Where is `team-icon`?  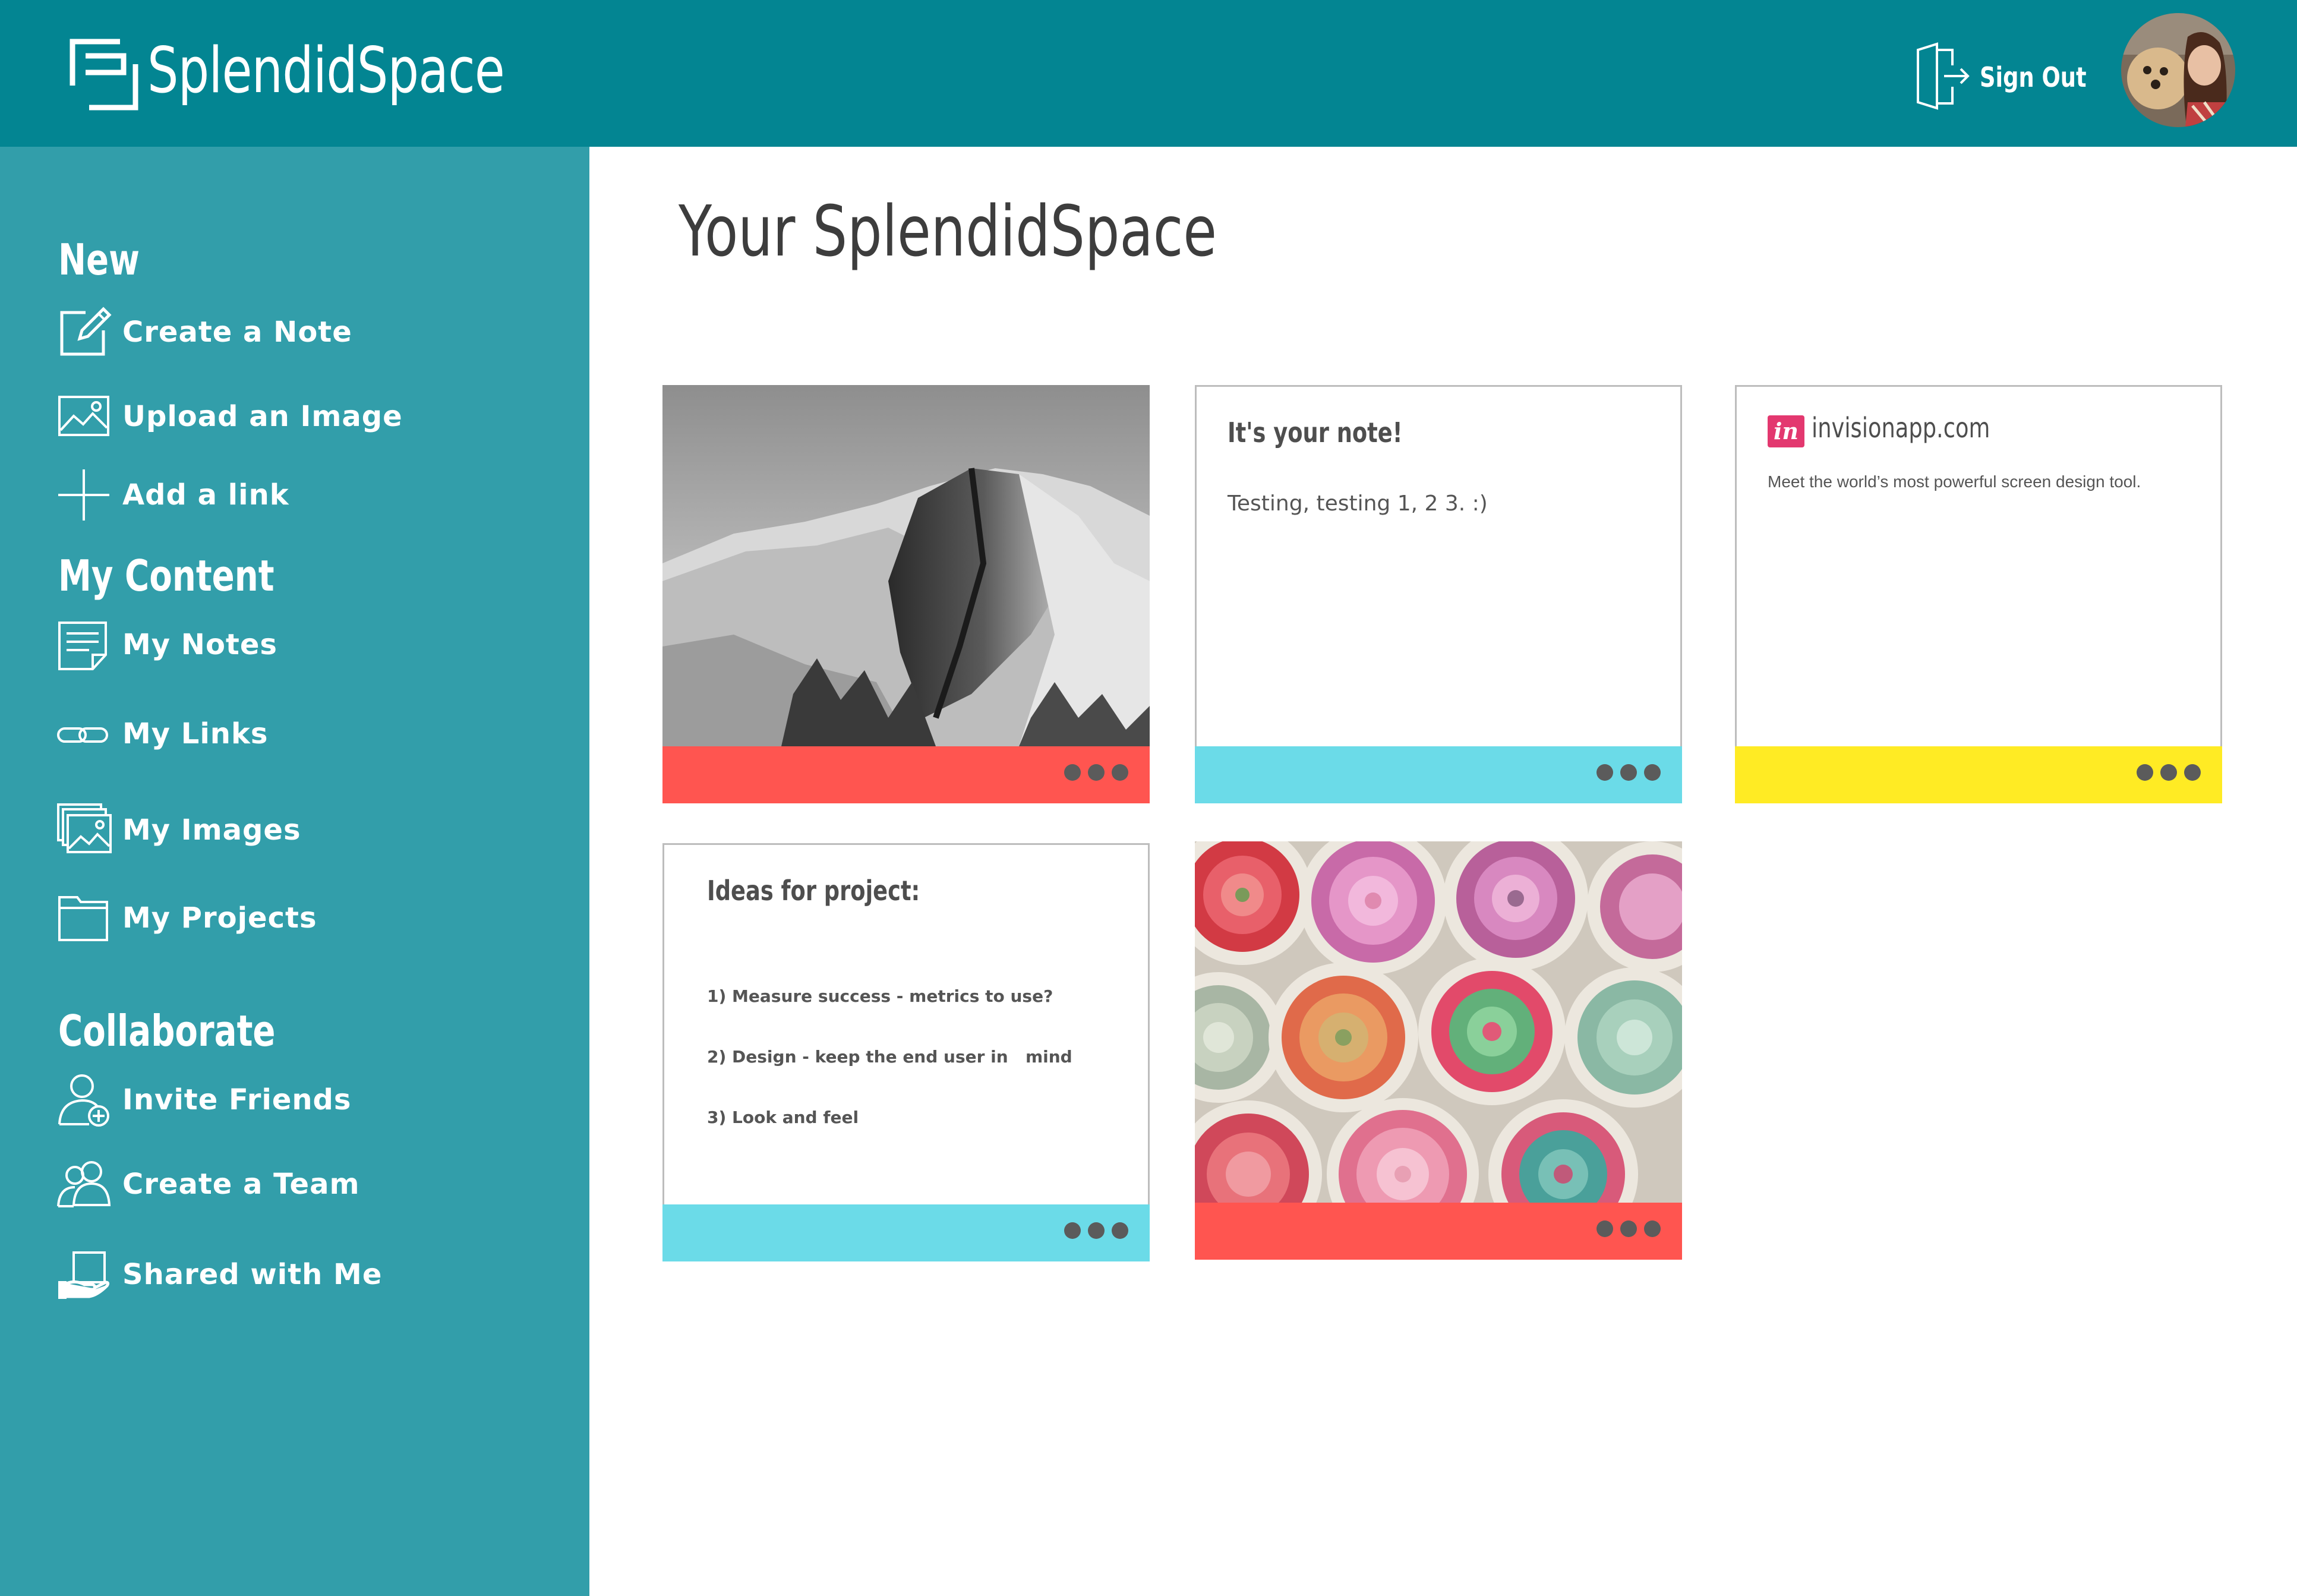 team-icon is located at coordinates (84, 1184).